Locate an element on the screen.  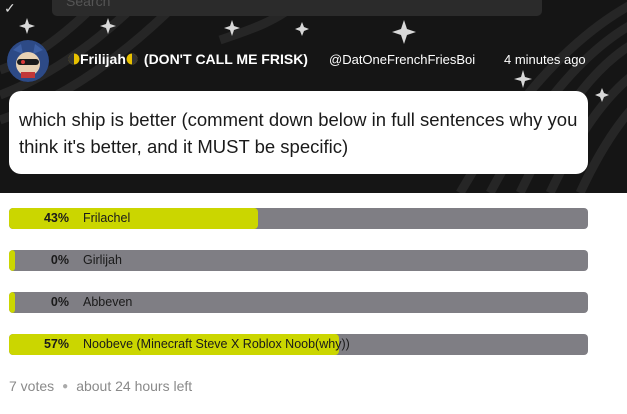
time-left: about 24 hours left is located at coordinates (134, 386).